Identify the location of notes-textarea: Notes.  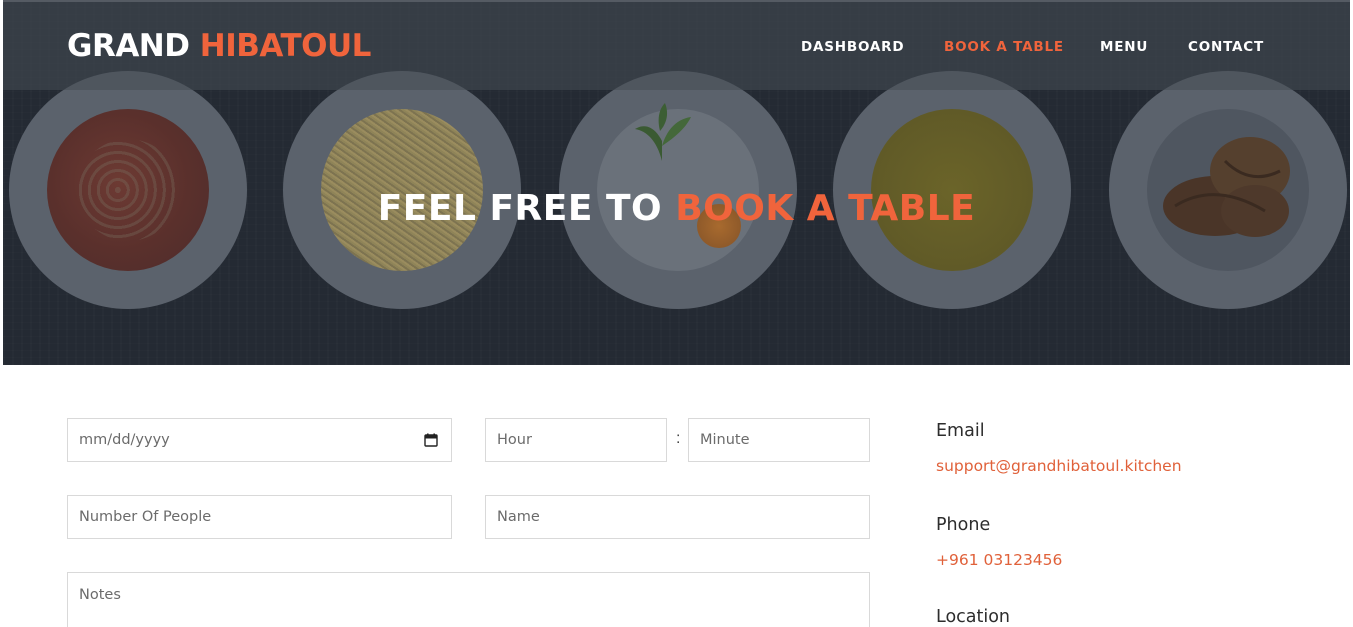
(468, 599).